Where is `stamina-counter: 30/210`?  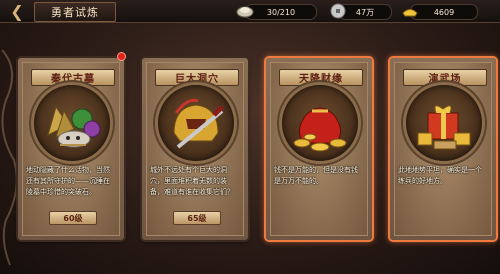 stamina-counter: 30/210 is located at coordinates (276, 12).